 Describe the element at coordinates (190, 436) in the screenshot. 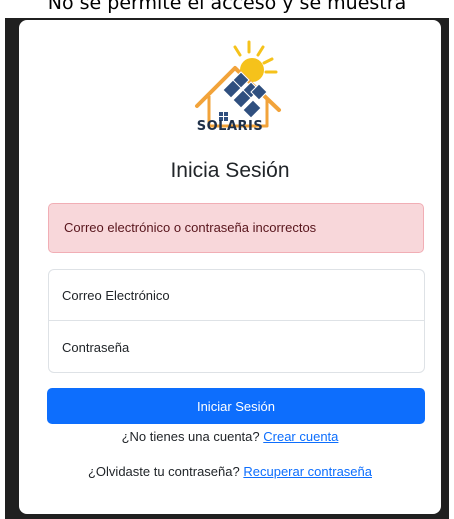

I see `signup-prompt: ¿No tienes una cuenta?` at that location.